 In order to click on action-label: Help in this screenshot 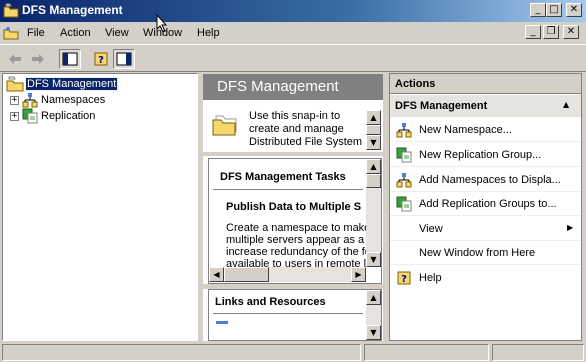, I will do `click(430, 278)`.